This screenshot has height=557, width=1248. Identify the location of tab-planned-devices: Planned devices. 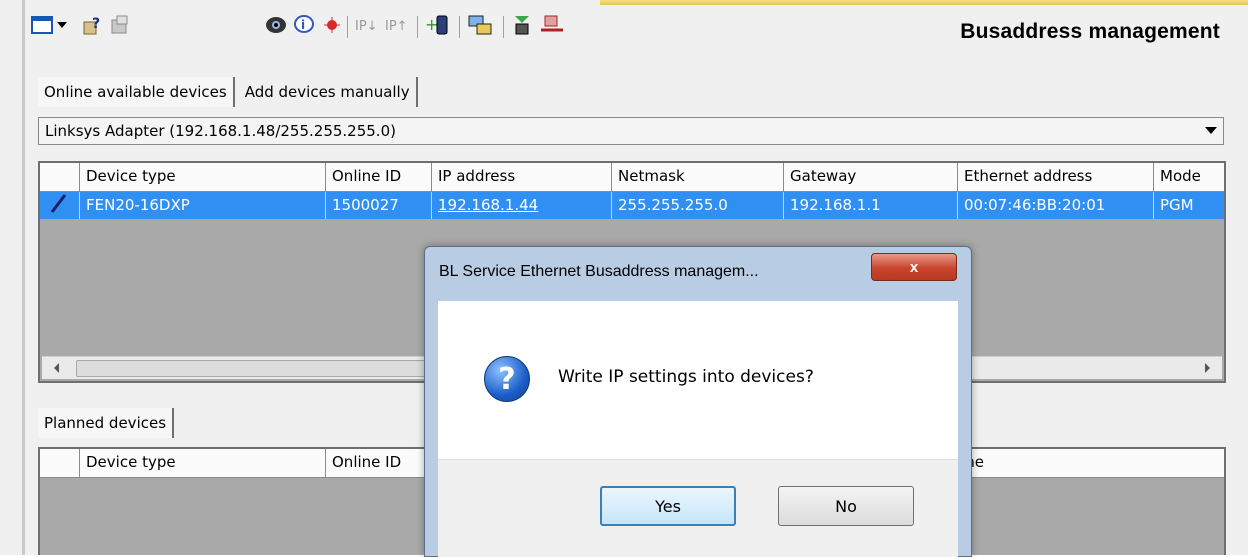
(106, 423).